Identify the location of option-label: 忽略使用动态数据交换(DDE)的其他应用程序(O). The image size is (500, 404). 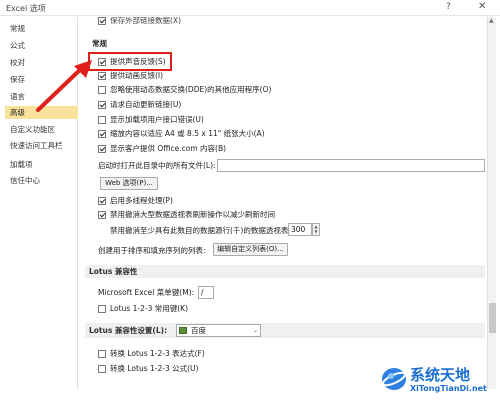
(191, 89).